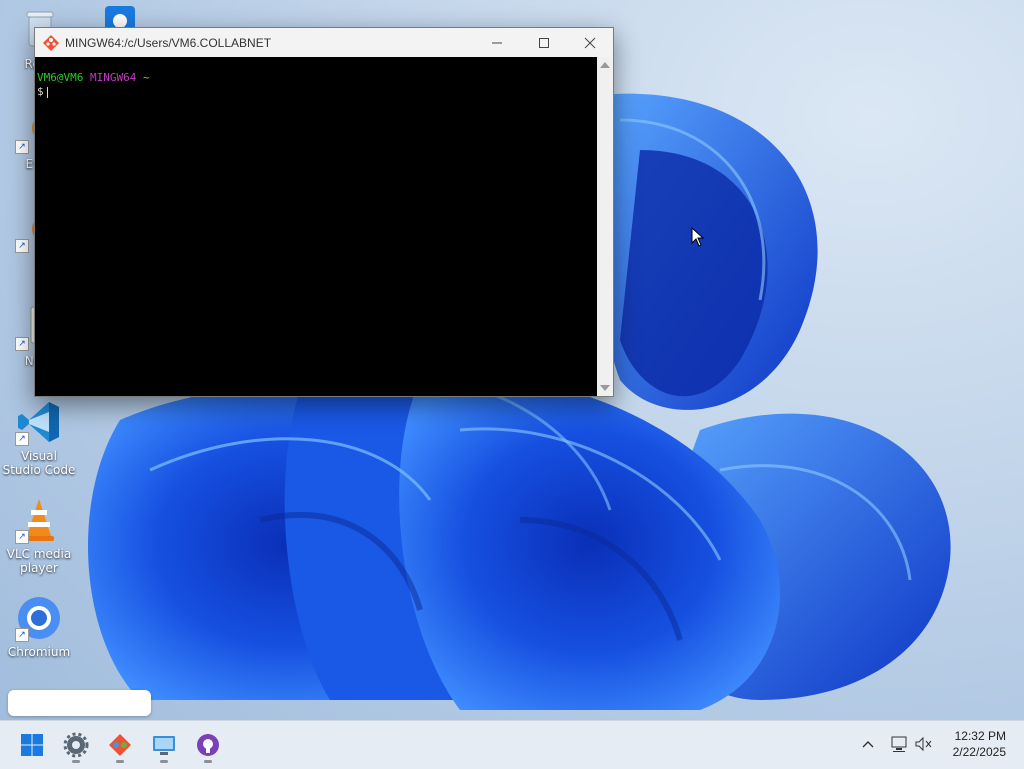  I want to click on maximize-button, so click(544, 42).